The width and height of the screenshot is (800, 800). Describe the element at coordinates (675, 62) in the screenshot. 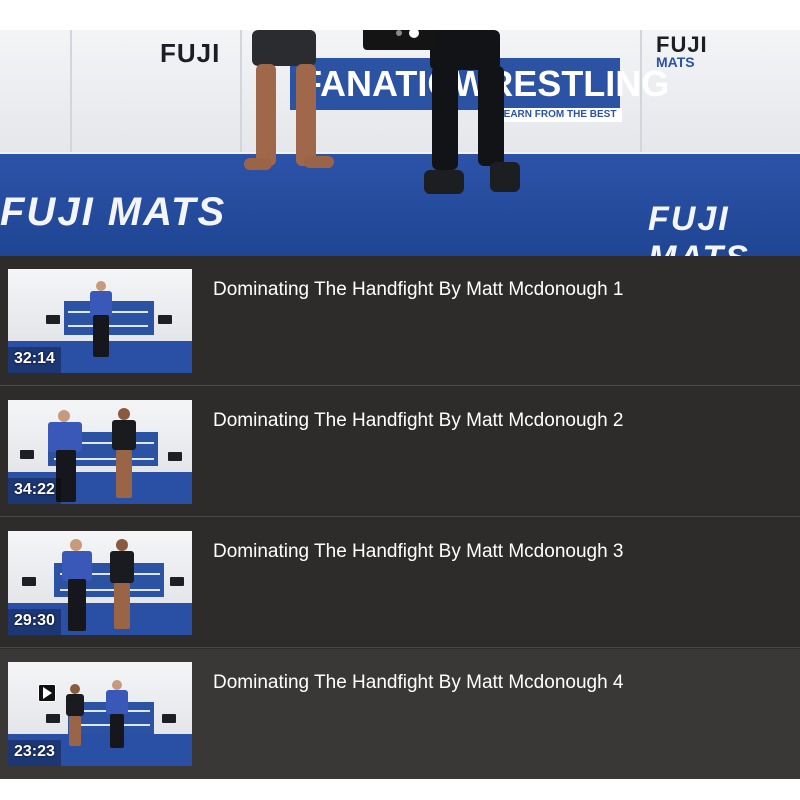

I see `fuji-mats-subtitle: MATS` at that location.